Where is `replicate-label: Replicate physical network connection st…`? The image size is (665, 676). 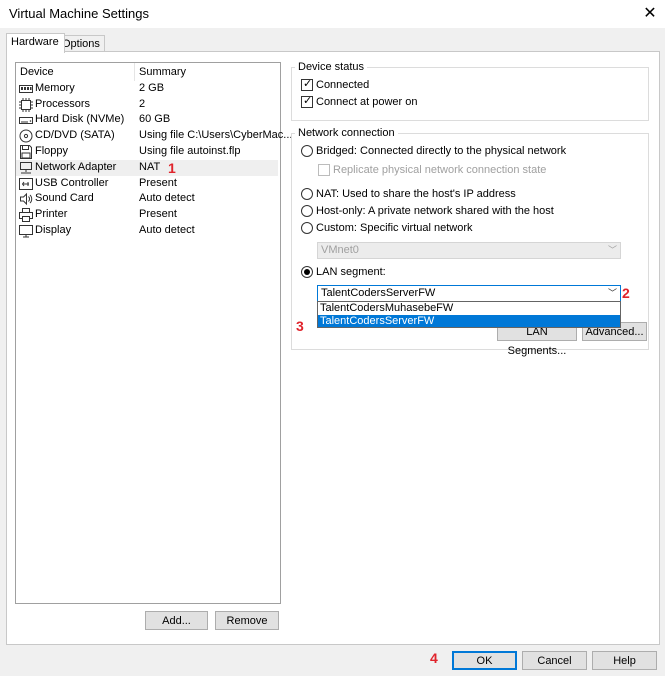
replicate-label: Replicate physical network connection st… is located at coordinates (439, 170).